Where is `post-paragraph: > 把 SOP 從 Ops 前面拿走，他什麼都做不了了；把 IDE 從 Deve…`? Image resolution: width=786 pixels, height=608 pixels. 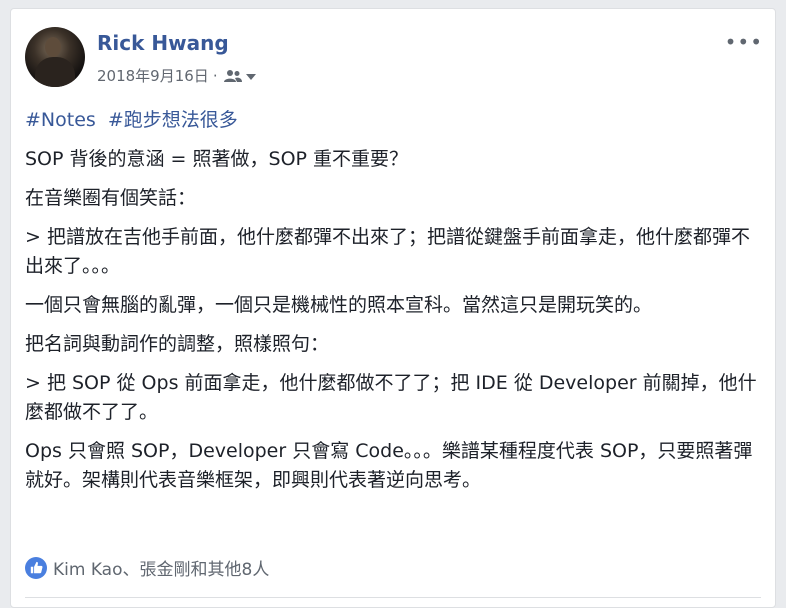
post-paragraph: > 把 SOP 從 Ops 前面拿走，他什麼都做不了了；把 IDE 從 Deve… is located at coordinates (391, 397).